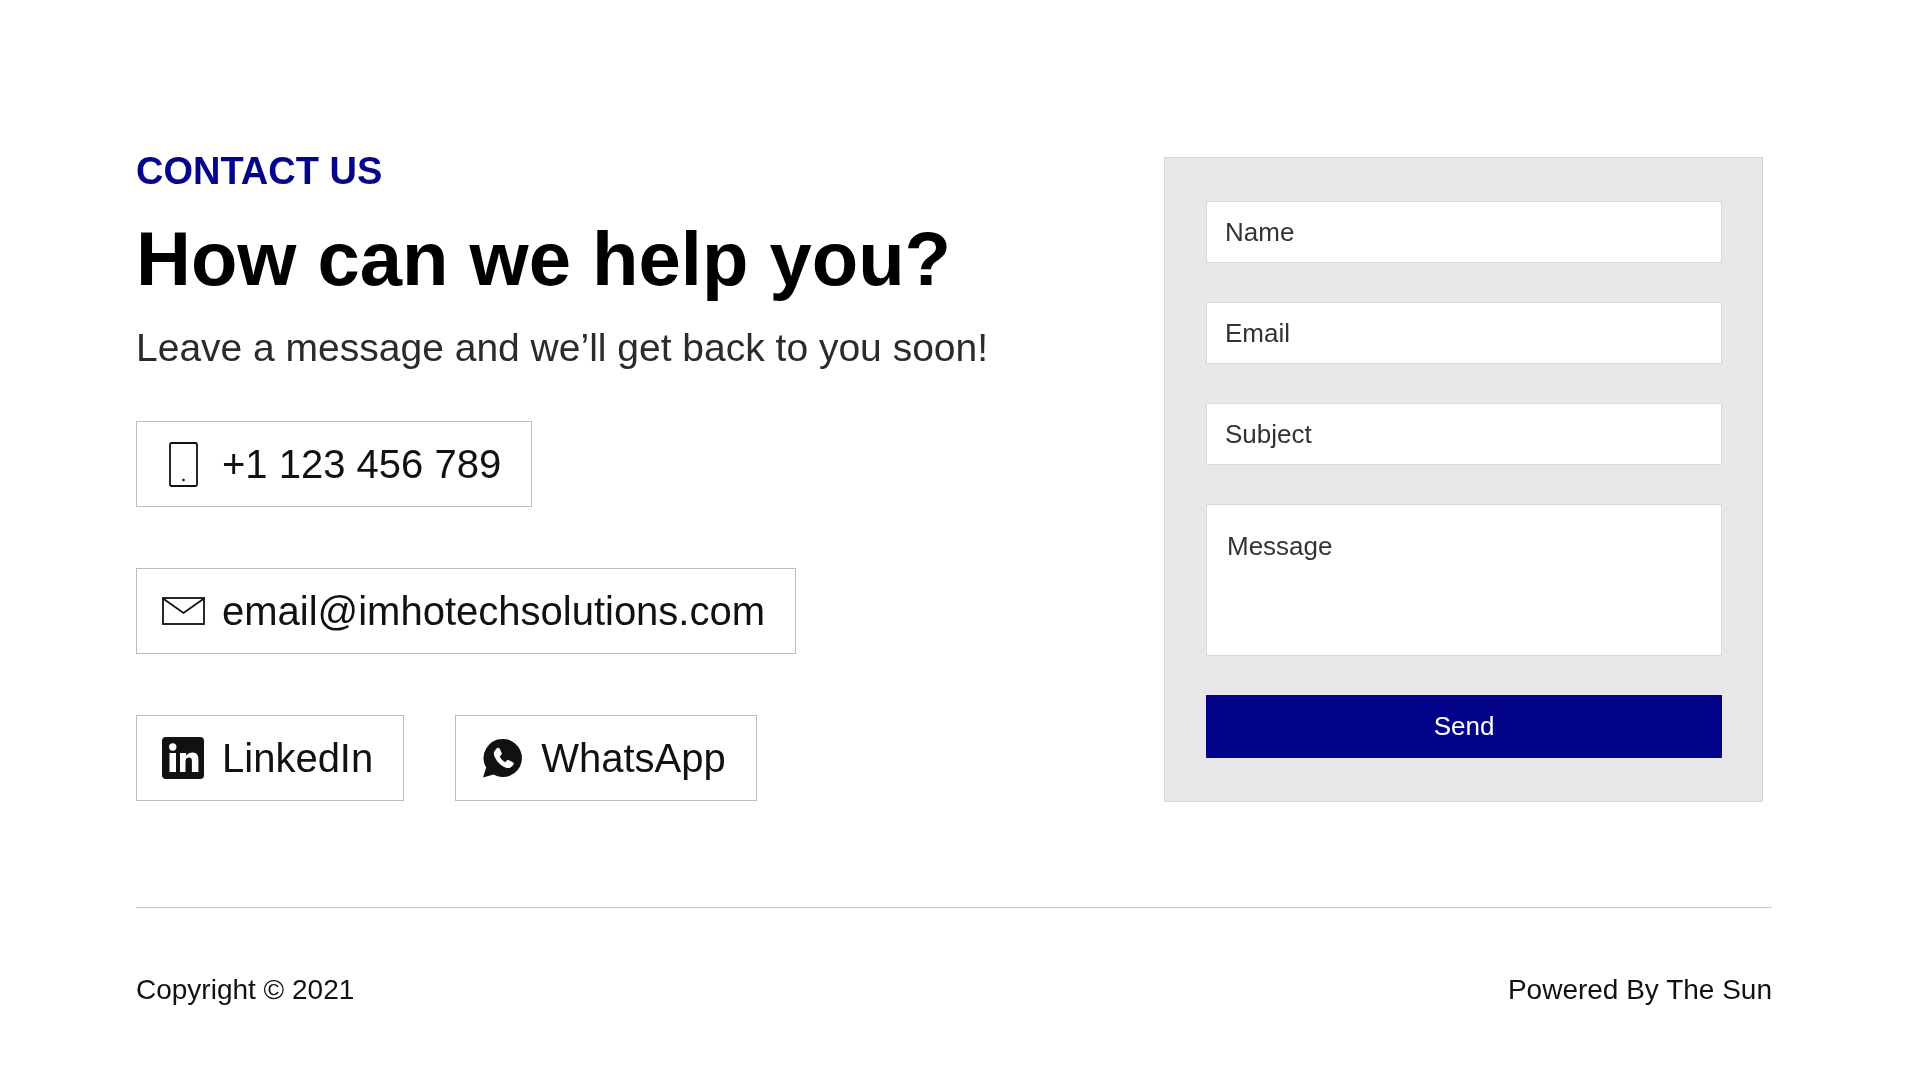 This screenshot has height=1080, width=1919. What do you see at coordinates (1639, 990) in the screenshot?
I see `credit-text: Powered By The Sun` at bounding box center [1639, 990].